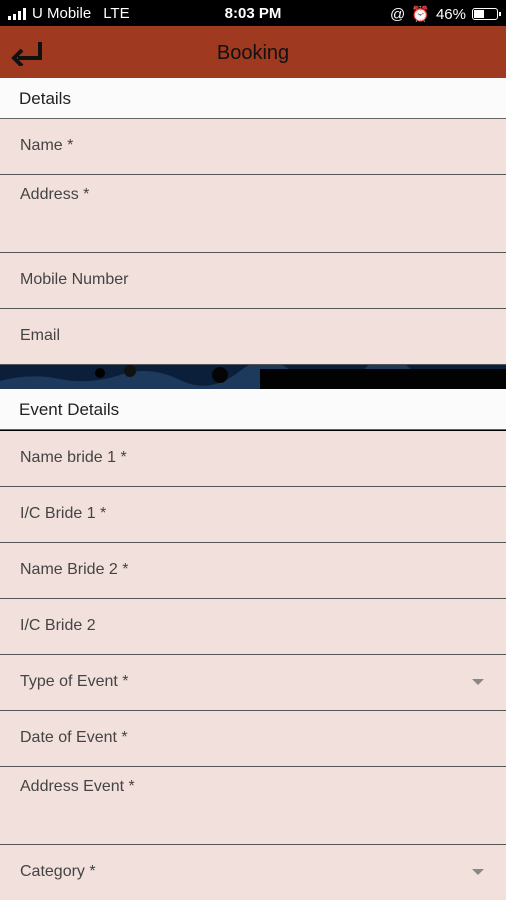 The image size is (506, 900). Describe the element at coordinates (253, 281) in the screenshot. I see `mobile-number-field: Mobile Number` at that location.